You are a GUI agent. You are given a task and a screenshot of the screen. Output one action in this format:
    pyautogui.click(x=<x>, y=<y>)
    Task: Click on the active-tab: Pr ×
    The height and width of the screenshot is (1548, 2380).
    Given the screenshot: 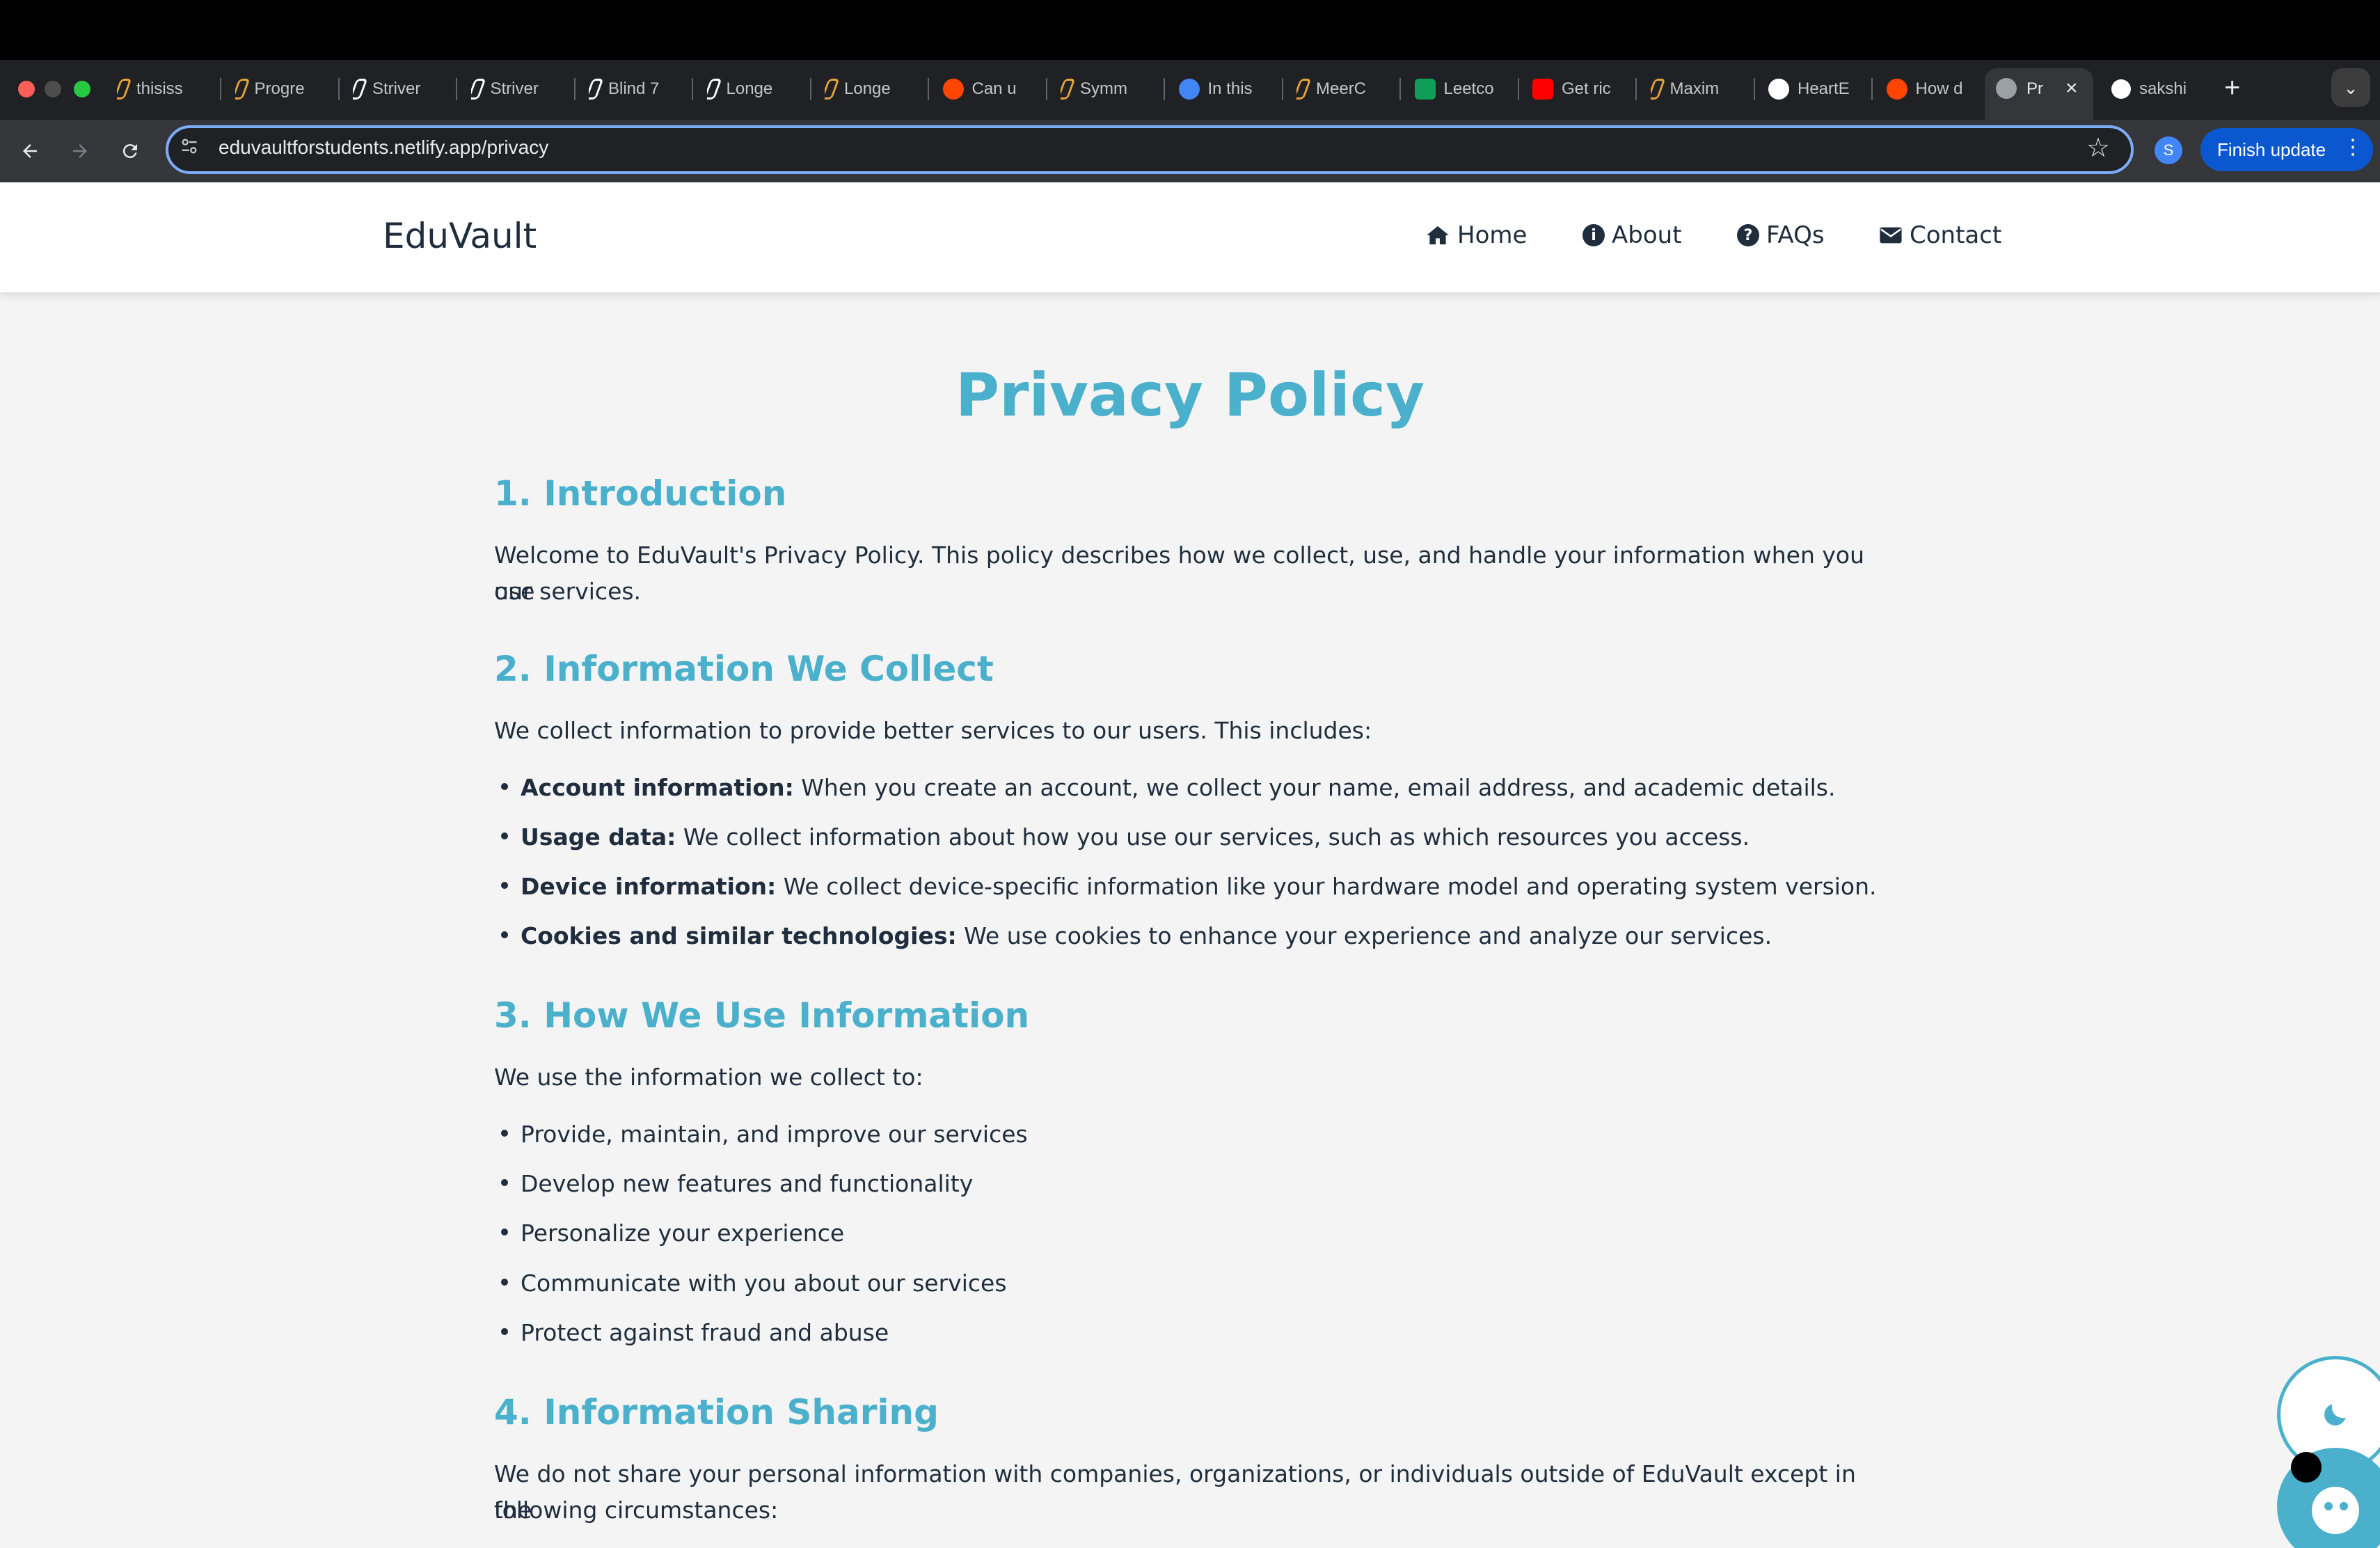 What is the action you would take?
    pyautogui.click(x=2039, y=94)
    